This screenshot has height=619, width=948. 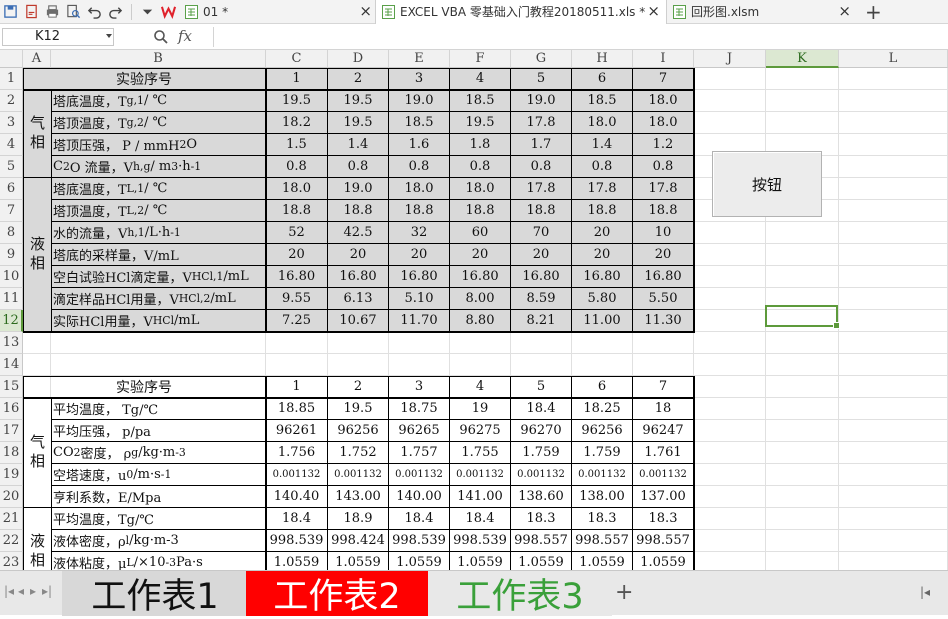 I want to click on selected-cell-k12, so click(x=802, y=317).